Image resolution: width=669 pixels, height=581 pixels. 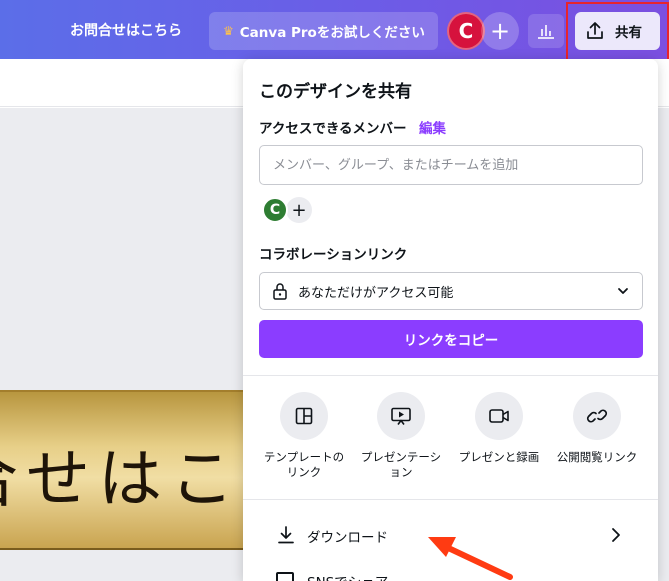 What do you see at coordinates (628, 33) in the screenshot?
I see `share-button-label: 共有` at bounding box center [628, 33].